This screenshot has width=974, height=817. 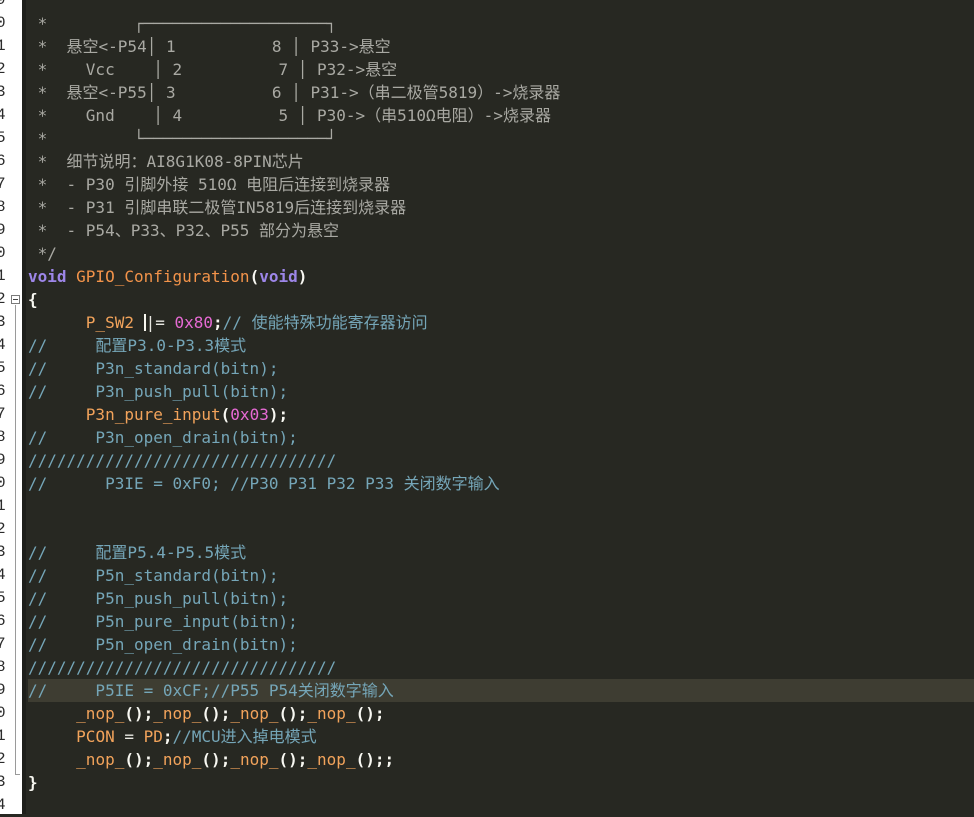 I want to click on fold-guide, so click(x=15, y=540).